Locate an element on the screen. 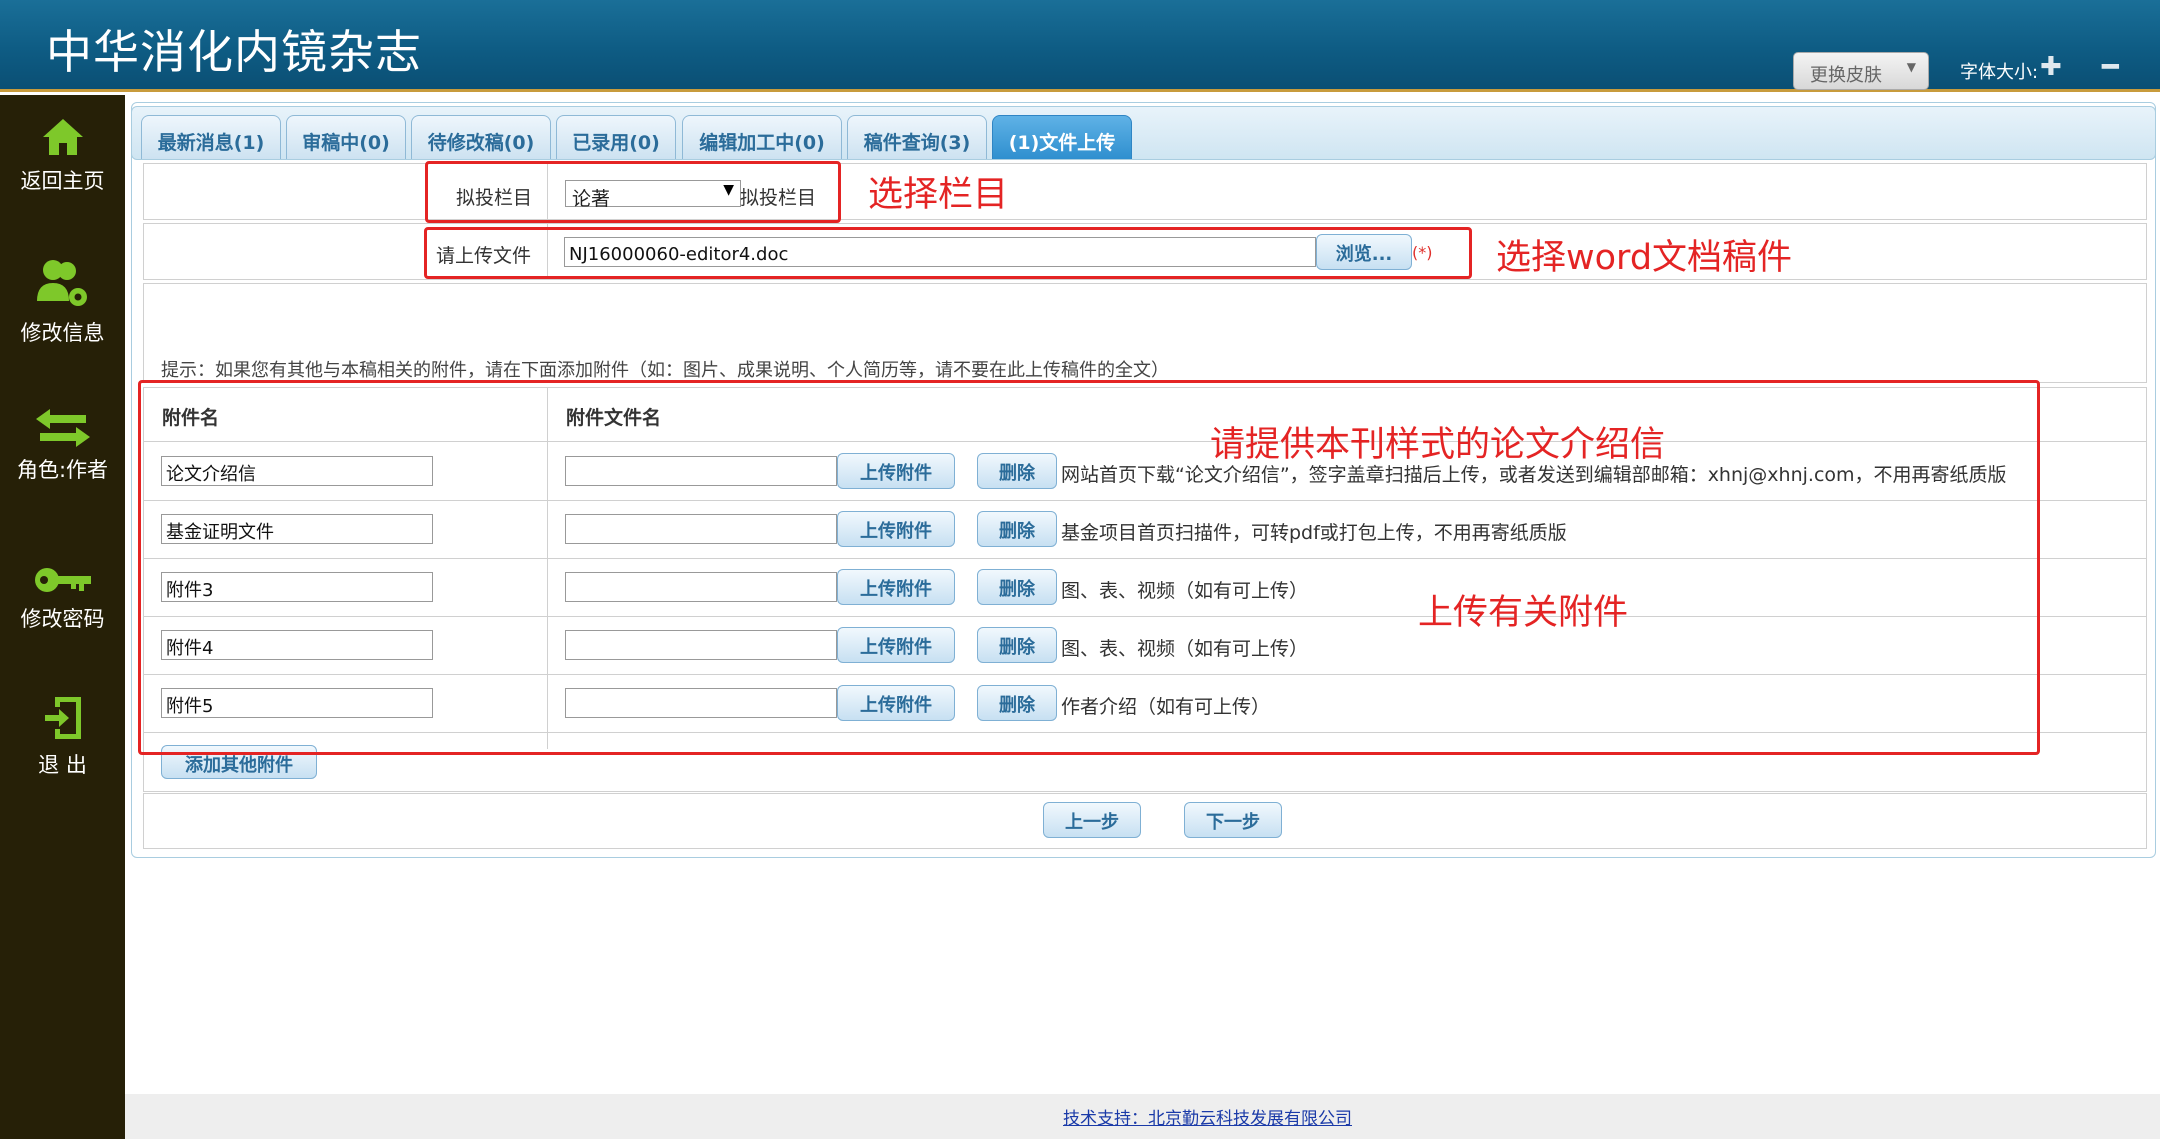 The height and width of the screenshot is (1139, 2160). annotation-select-word: 选择word文档稿件 is located at coordinates (1644, 258).